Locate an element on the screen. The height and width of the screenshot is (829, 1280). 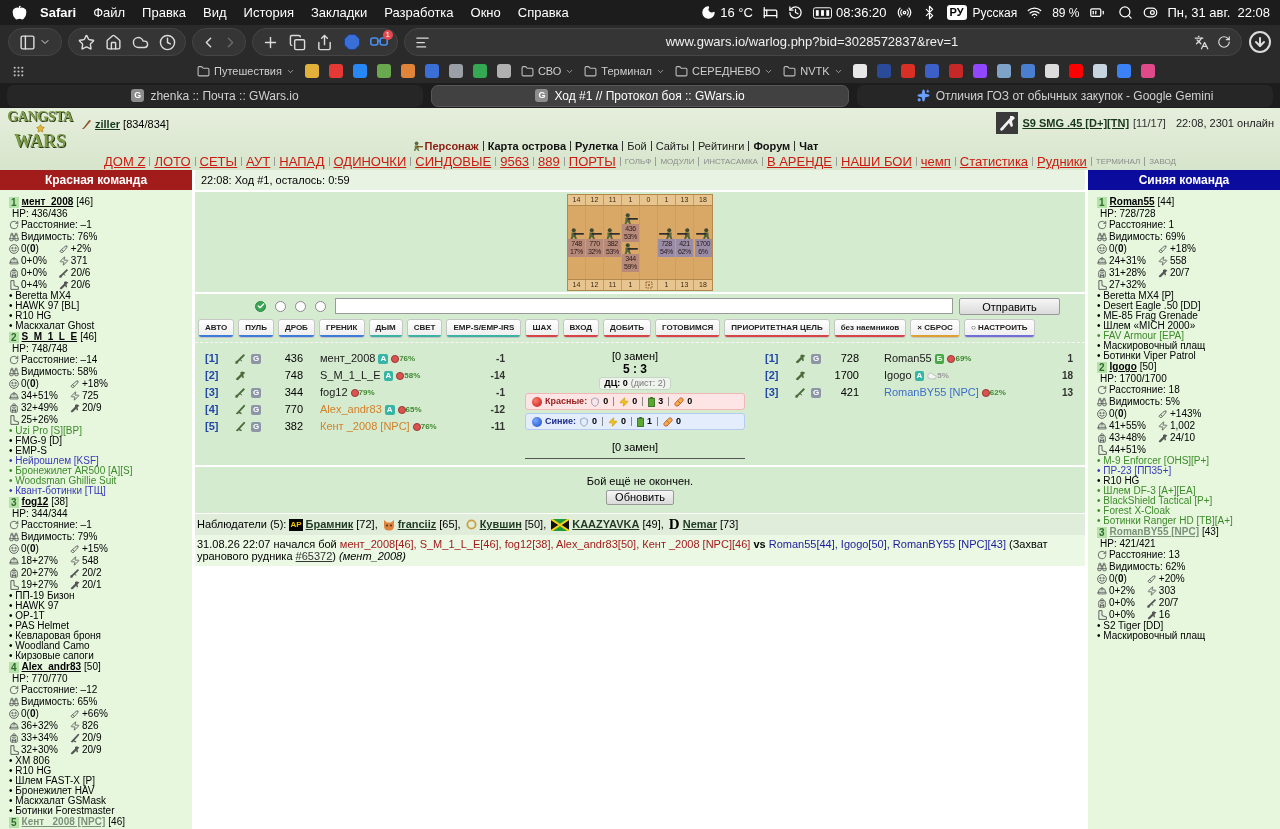
equipment-item: • ME-85 Frag Grenade is located at coordinates (1147, 316).